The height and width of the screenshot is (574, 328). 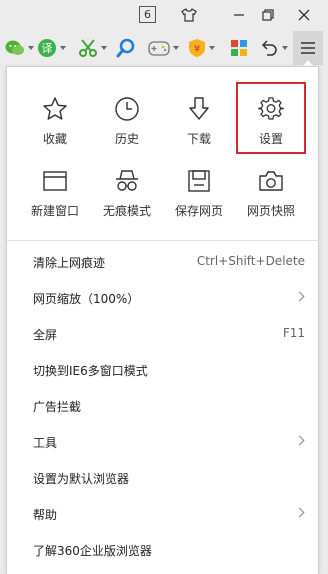 I want to click on undo-icon, so click(x=273, y=48).